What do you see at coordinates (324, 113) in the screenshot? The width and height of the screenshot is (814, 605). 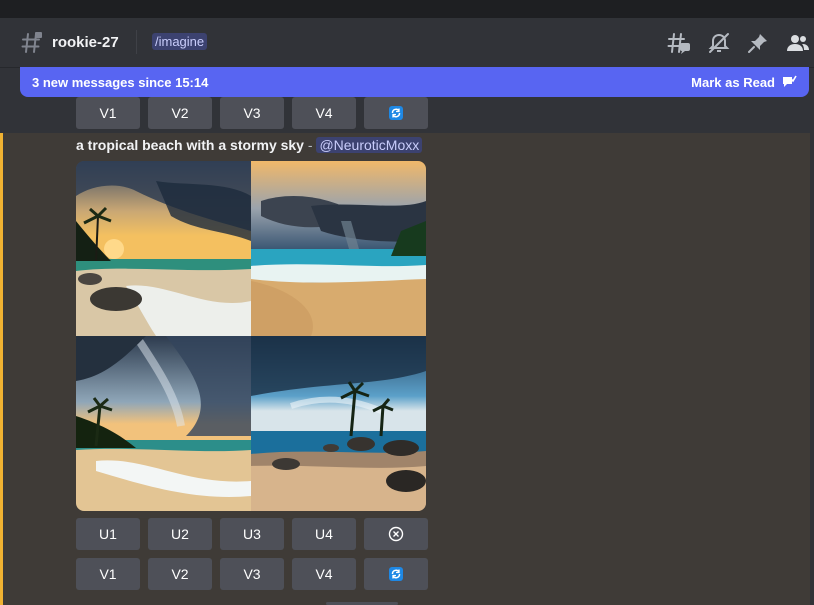 I see `prev-v4-button: V4` at bounding box center [324, 113].